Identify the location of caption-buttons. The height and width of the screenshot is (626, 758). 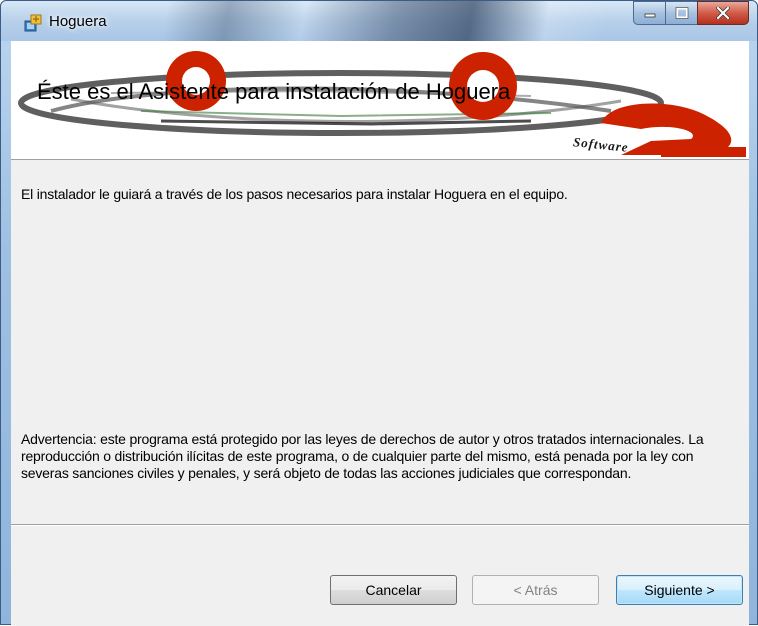
(691, 13).